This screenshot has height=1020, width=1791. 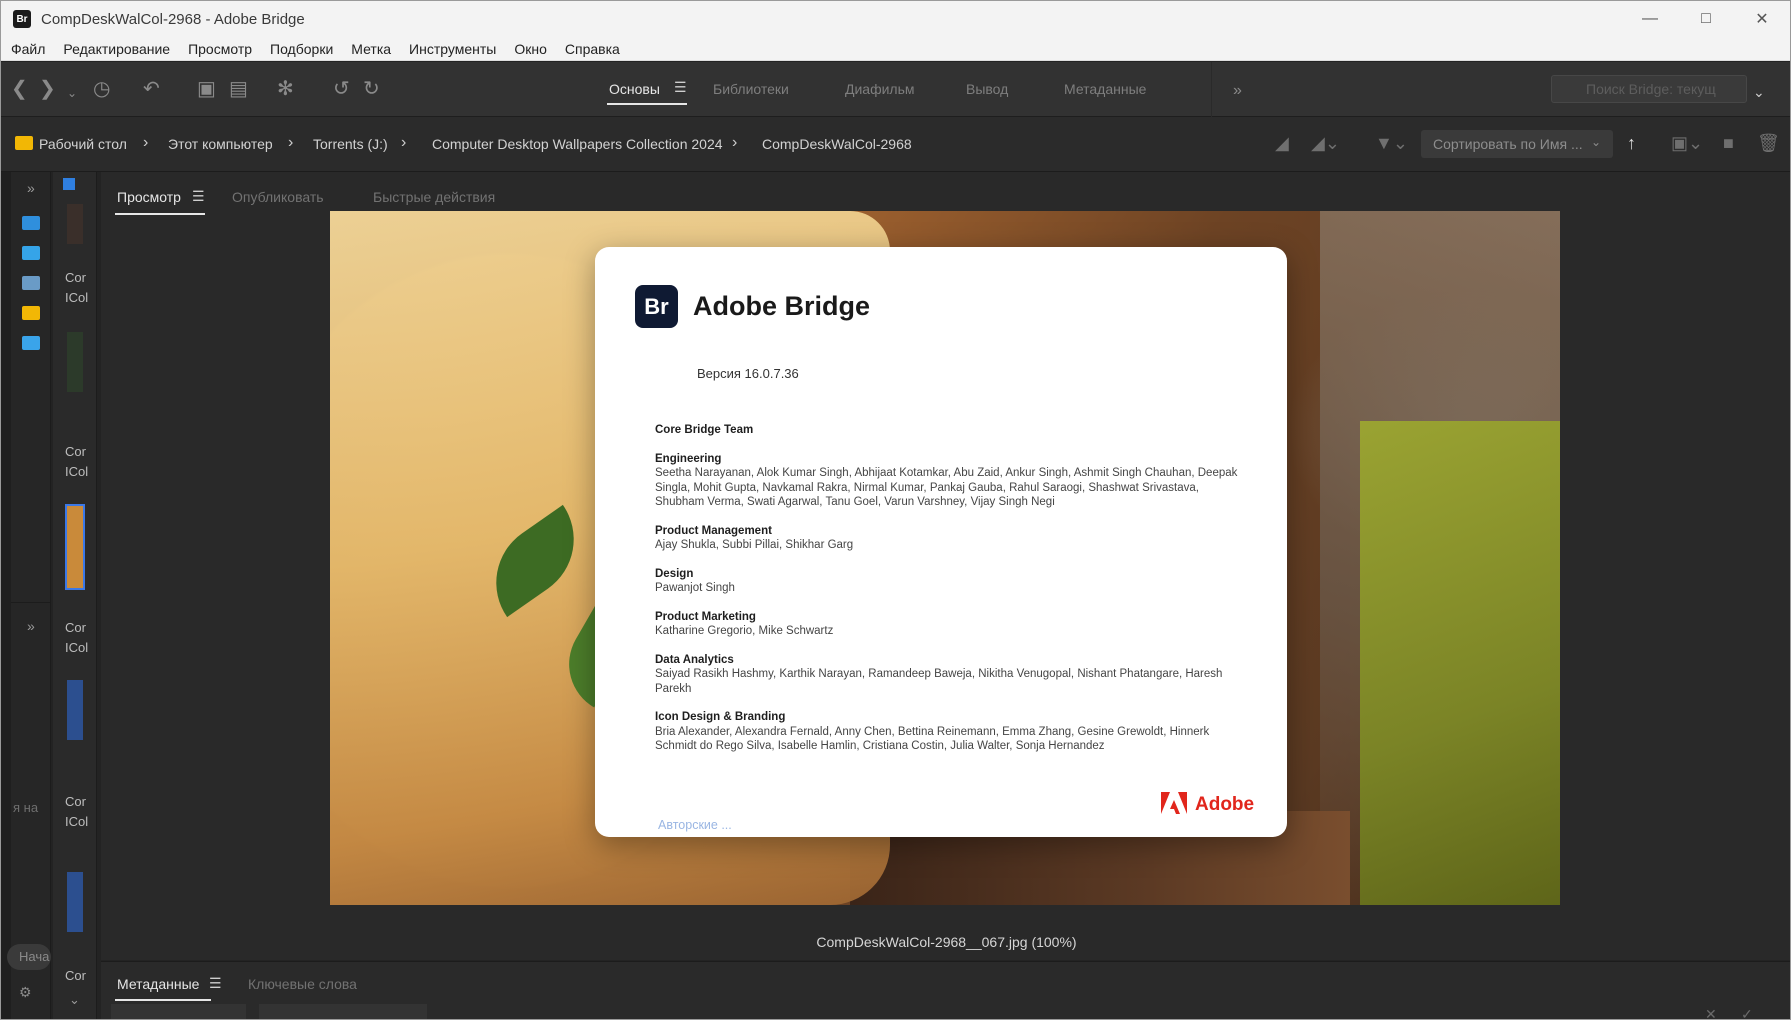 What do you see at coordinates (74, 1000) in the screenshot?
I see `chevron-down-icon: ⌄` at bounding box center [74, 1000].